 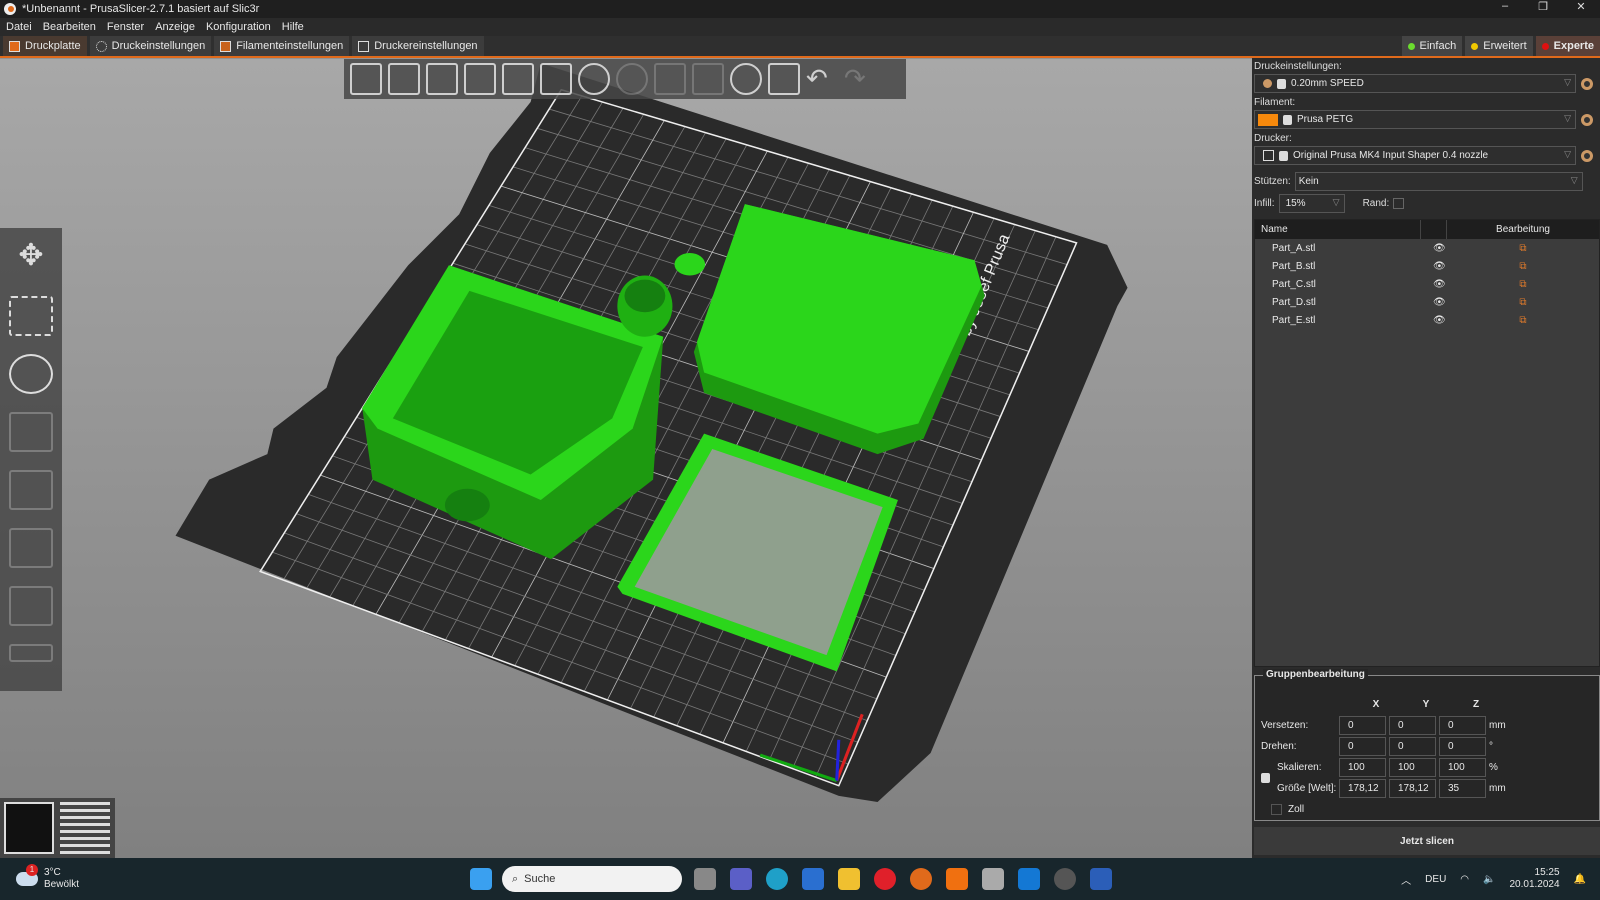 I want to click on menu-fenster: Fenster, so click(x=125, y=27).